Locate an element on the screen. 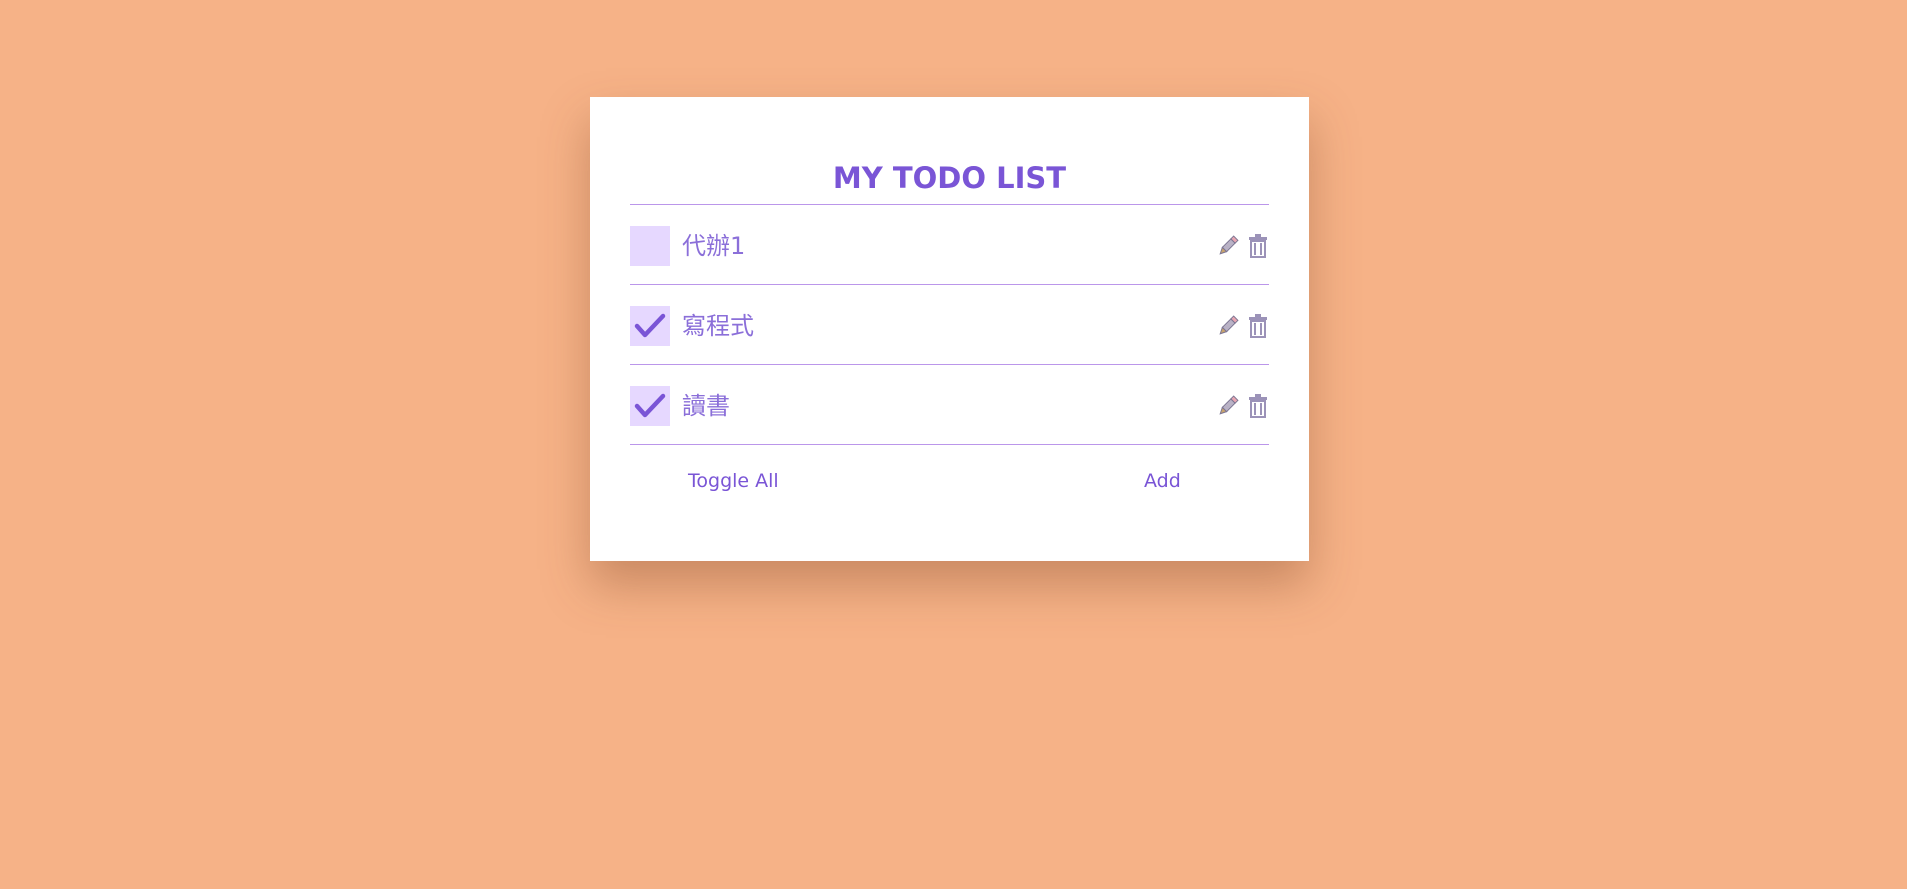  todo-item: 寫程式 is located at coordinates (949, 325).